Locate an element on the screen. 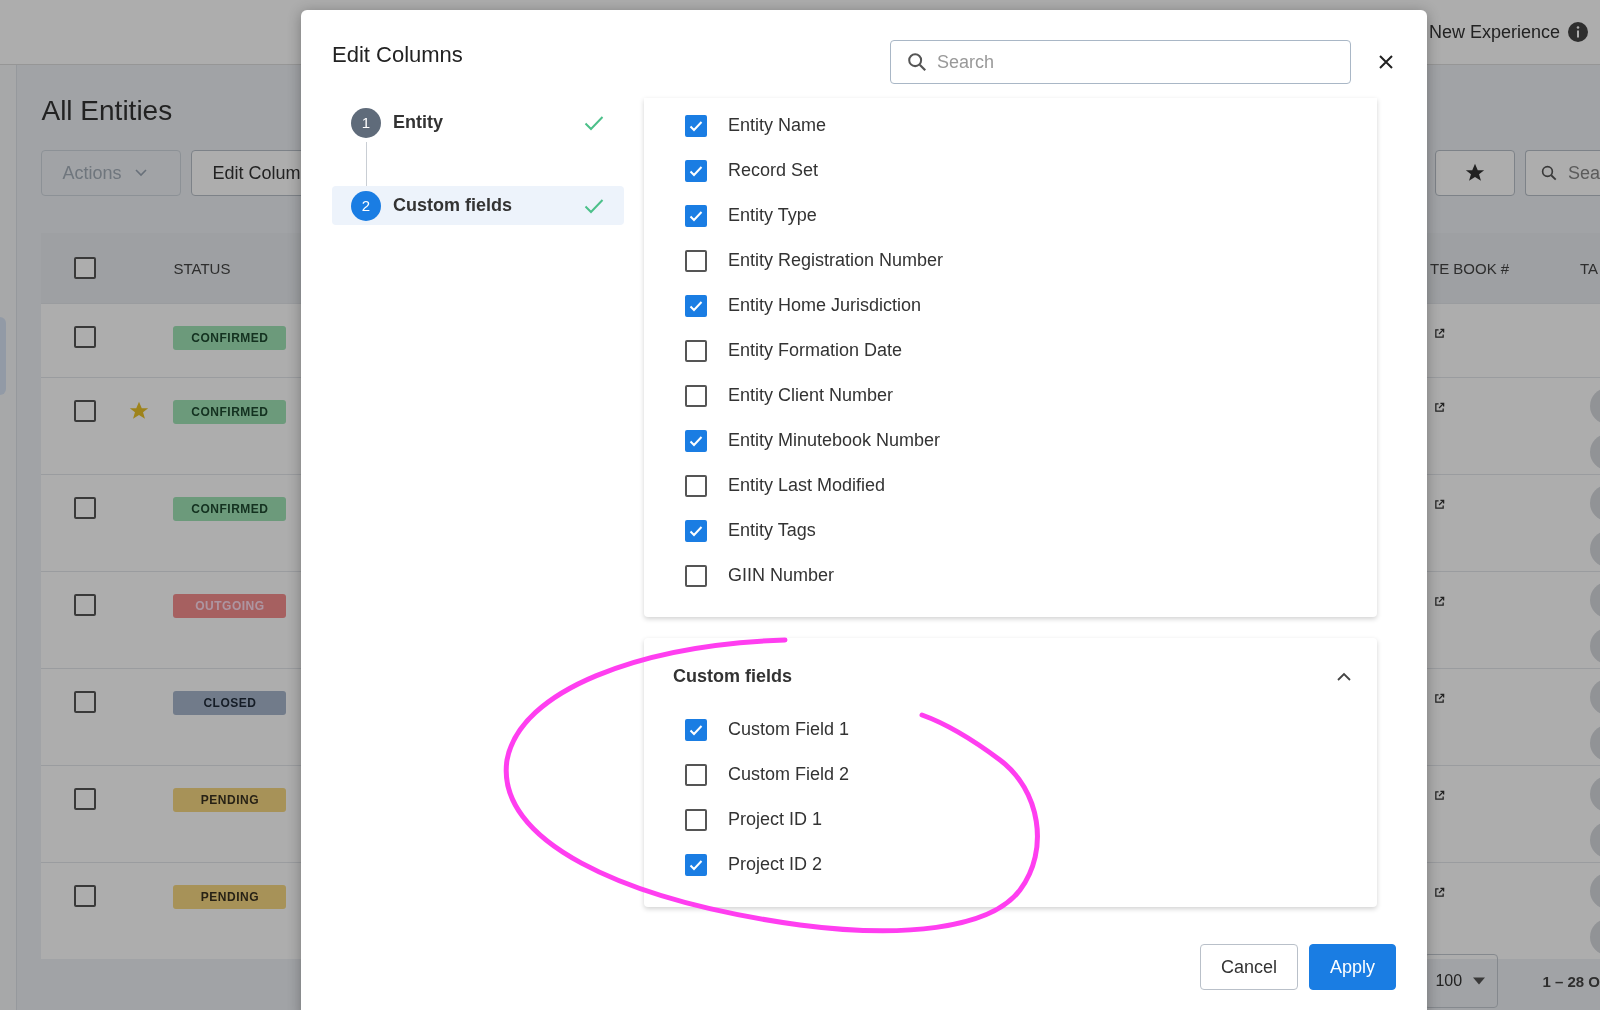  field-label: Entity Home Jurisdiction is located at coordinates (825, 305).